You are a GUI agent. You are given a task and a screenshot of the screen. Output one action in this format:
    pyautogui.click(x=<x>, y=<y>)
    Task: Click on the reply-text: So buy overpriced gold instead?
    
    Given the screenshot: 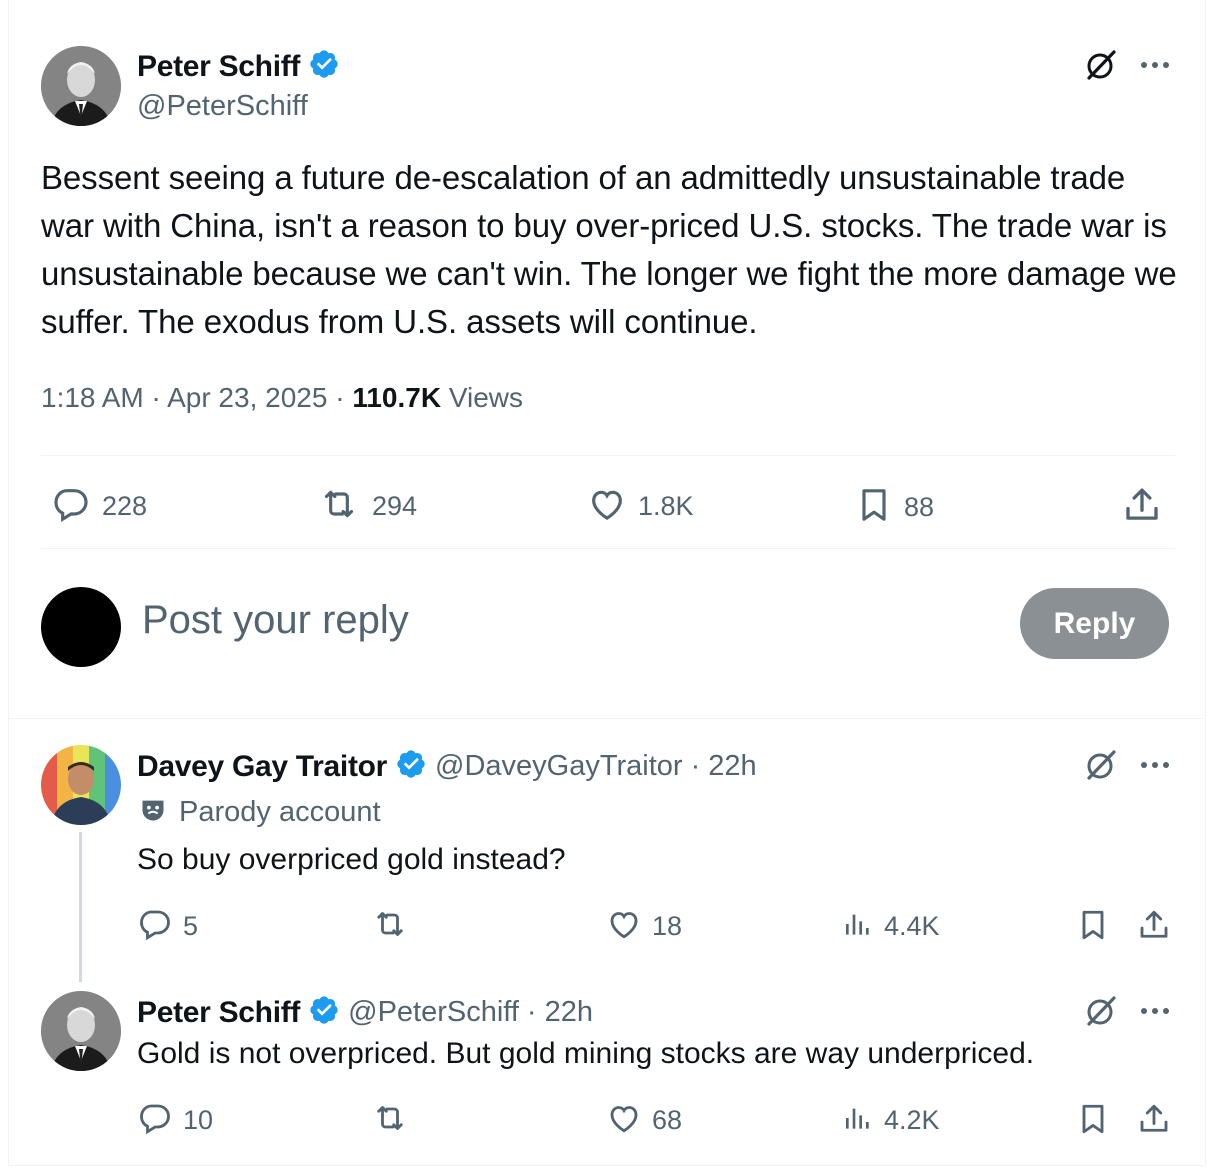 What is the action you would take?
    pyautogui.click(x=351, y=859)
    